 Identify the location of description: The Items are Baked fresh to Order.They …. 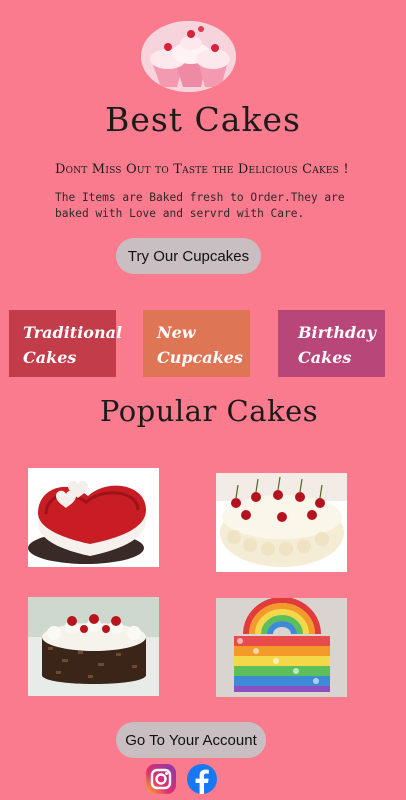
(200, 205).